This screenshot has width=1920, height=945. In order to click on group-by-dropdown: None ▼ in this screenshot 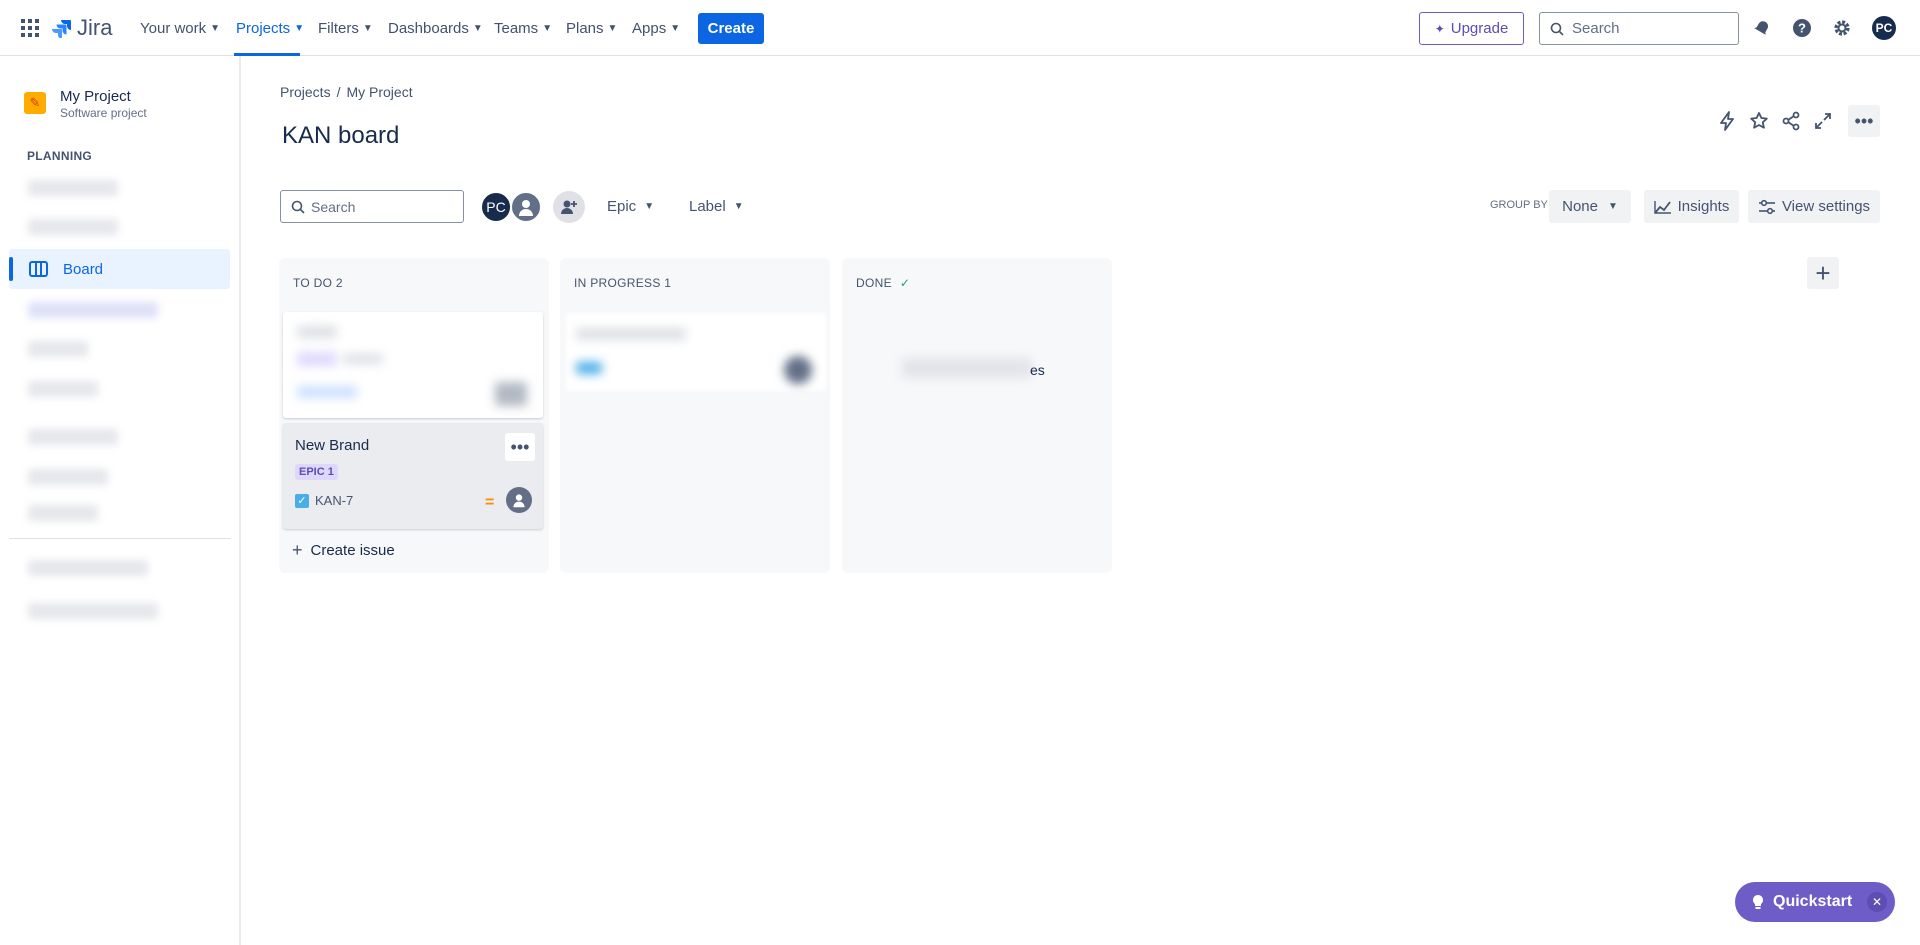, I will do `click(1590, 206)`.